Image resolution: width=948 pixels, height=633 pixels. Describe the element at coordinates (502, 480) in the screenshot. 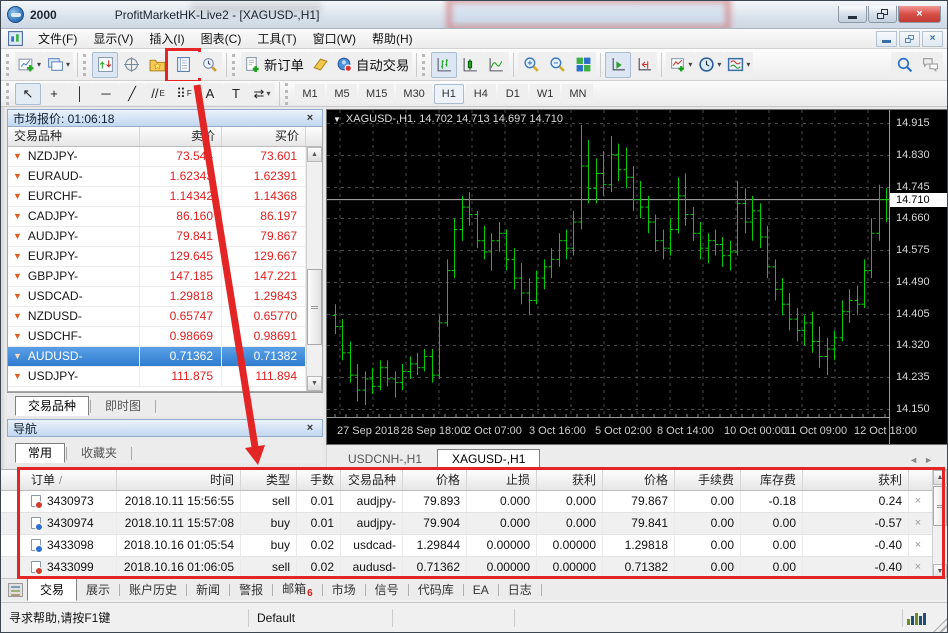

I see `orders-column-header: 止损` at that location.